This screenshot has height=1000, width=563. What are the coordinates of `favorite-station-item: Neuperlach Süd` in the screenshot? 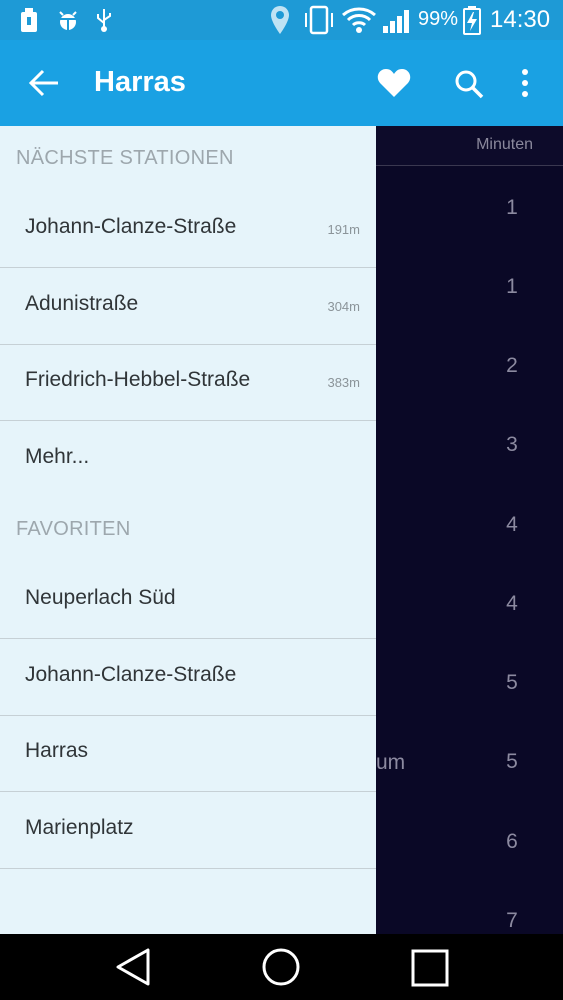 It's located at (188, 600).